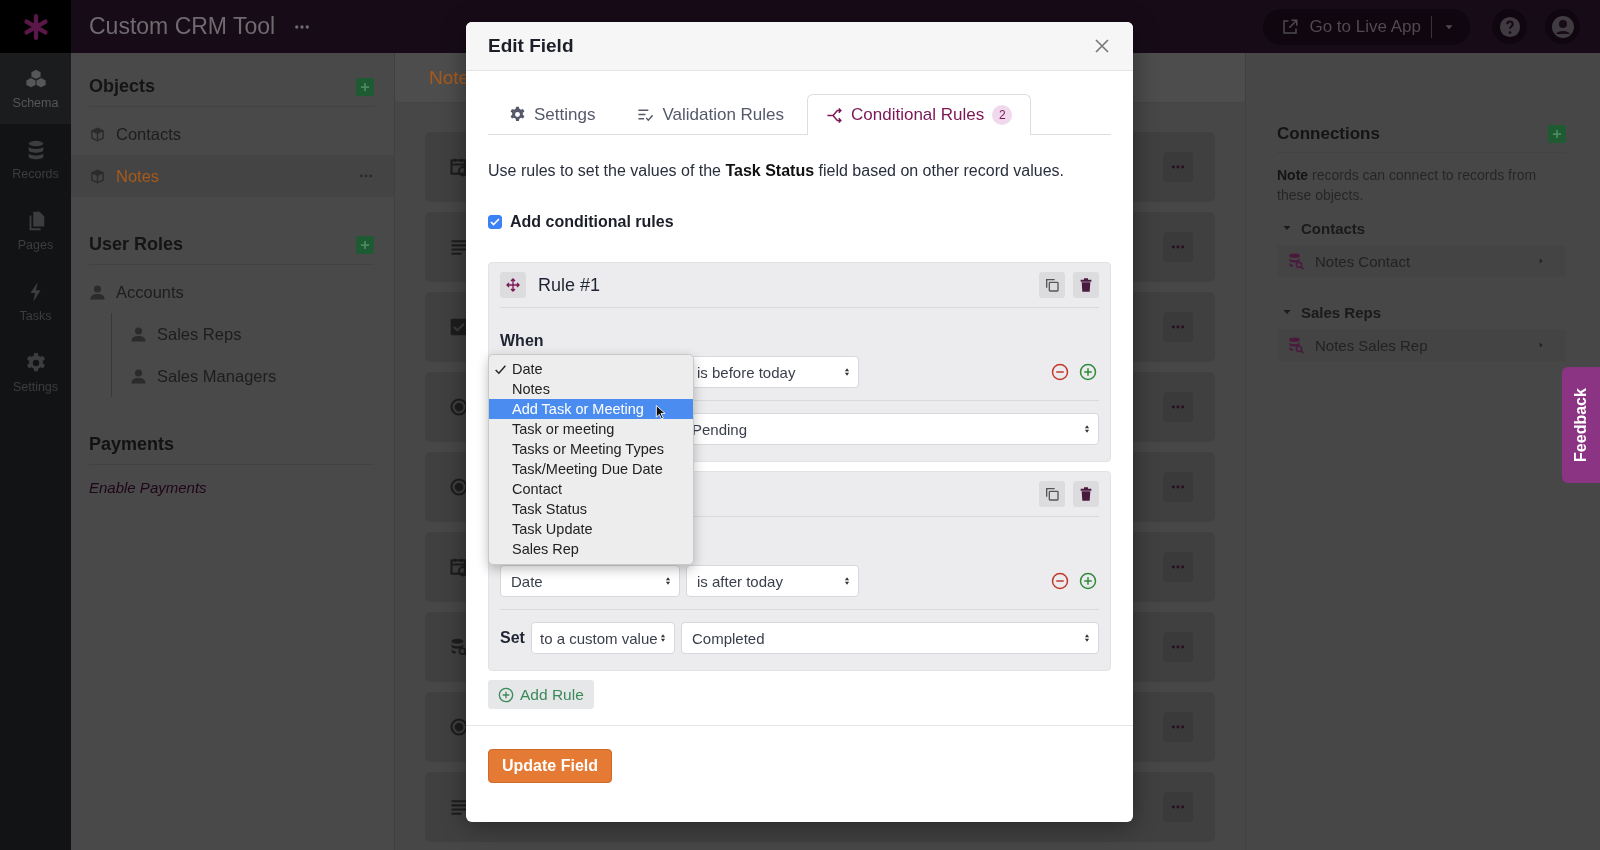 Image resolution: width=1600 pixels, height=850 pixels. What do you see at coordinates (550, 766) in the screenshot?
I see `update-field-button: Update Field` at bounding box center [550, 766].